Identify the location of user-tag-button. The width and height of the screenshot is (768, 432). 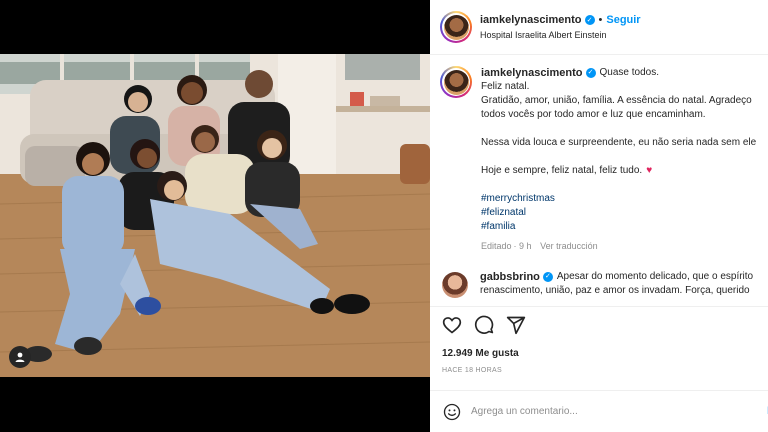
(20, 357).